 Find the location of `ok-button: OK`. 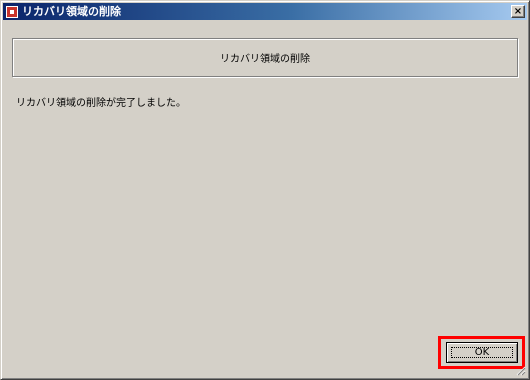

ok-button: OK is located at coordinates (482, 352).